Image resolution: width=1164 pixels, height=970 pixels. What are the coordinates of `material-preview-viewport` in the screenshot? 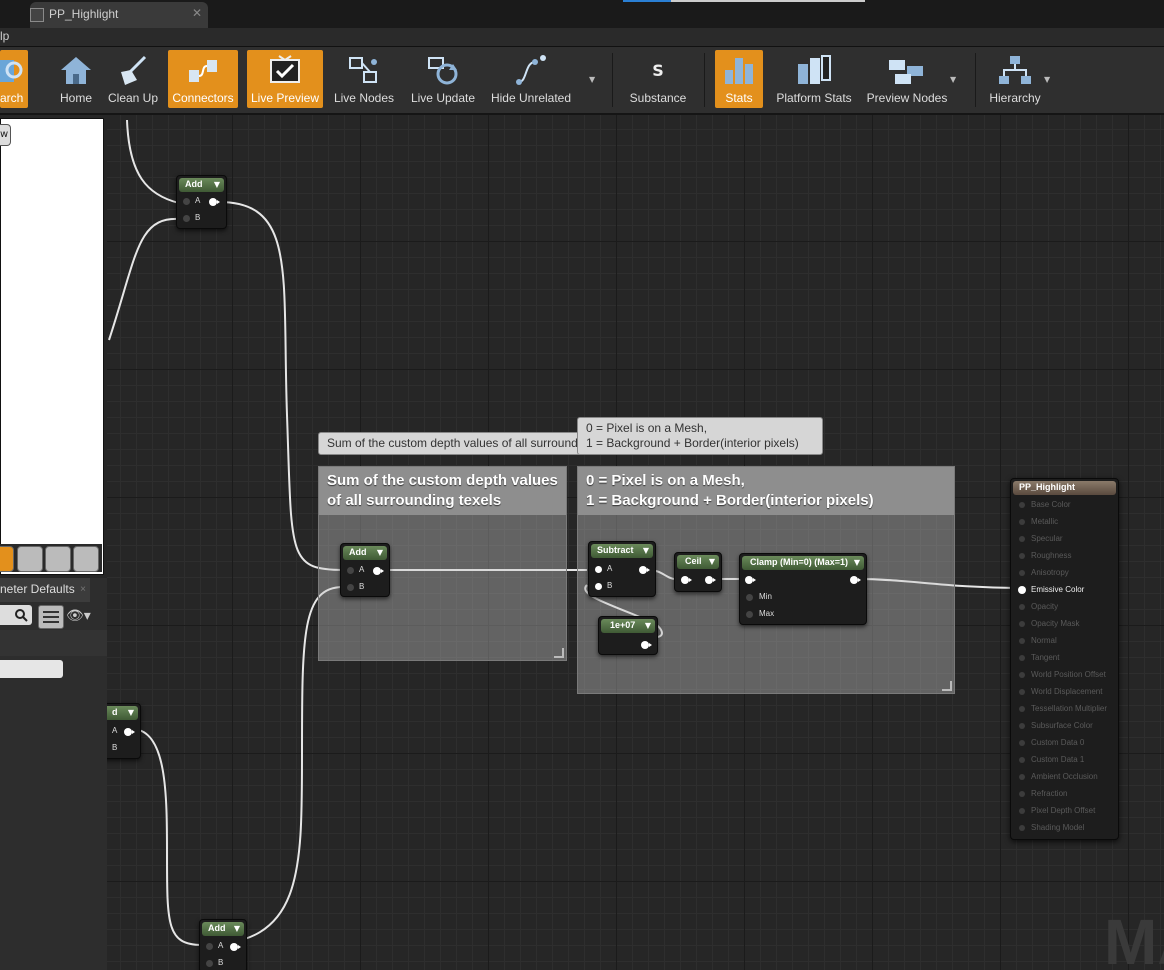 It's located at (52, 346).